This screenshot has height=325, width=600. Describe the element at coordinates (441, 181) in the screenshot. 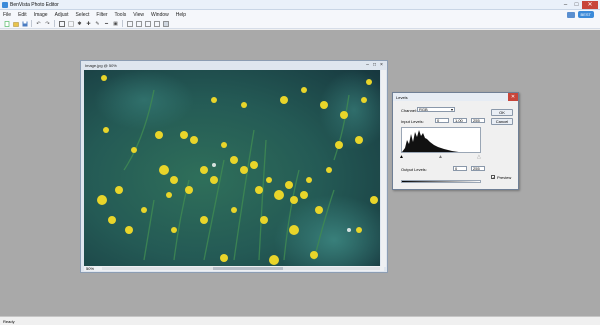

I see `output-gradient-bar` at that location.